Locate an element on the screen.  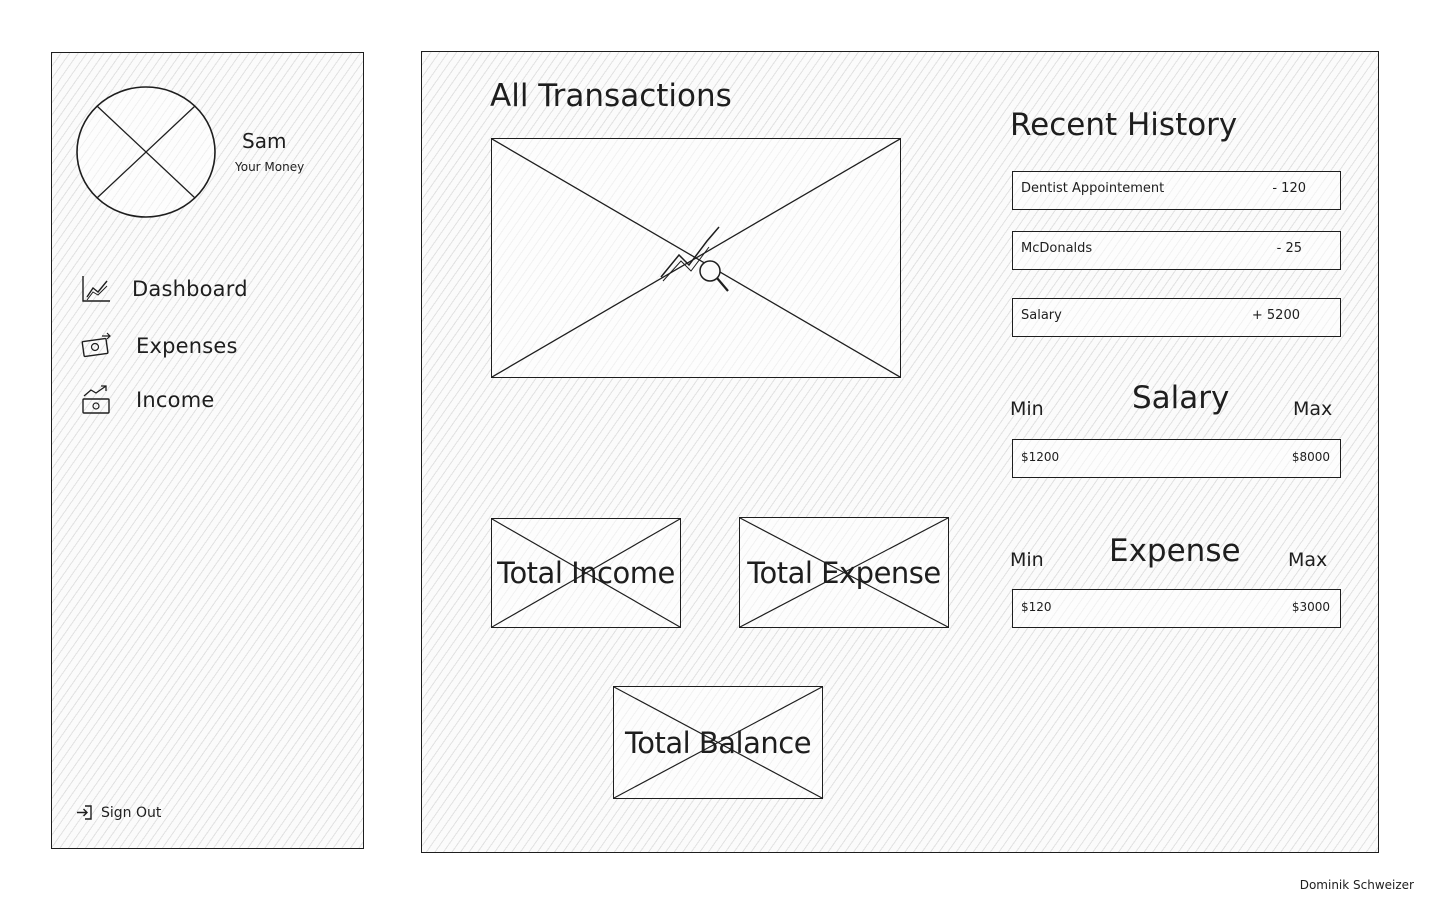
transactions-chart is located at coordinates (696, 258).